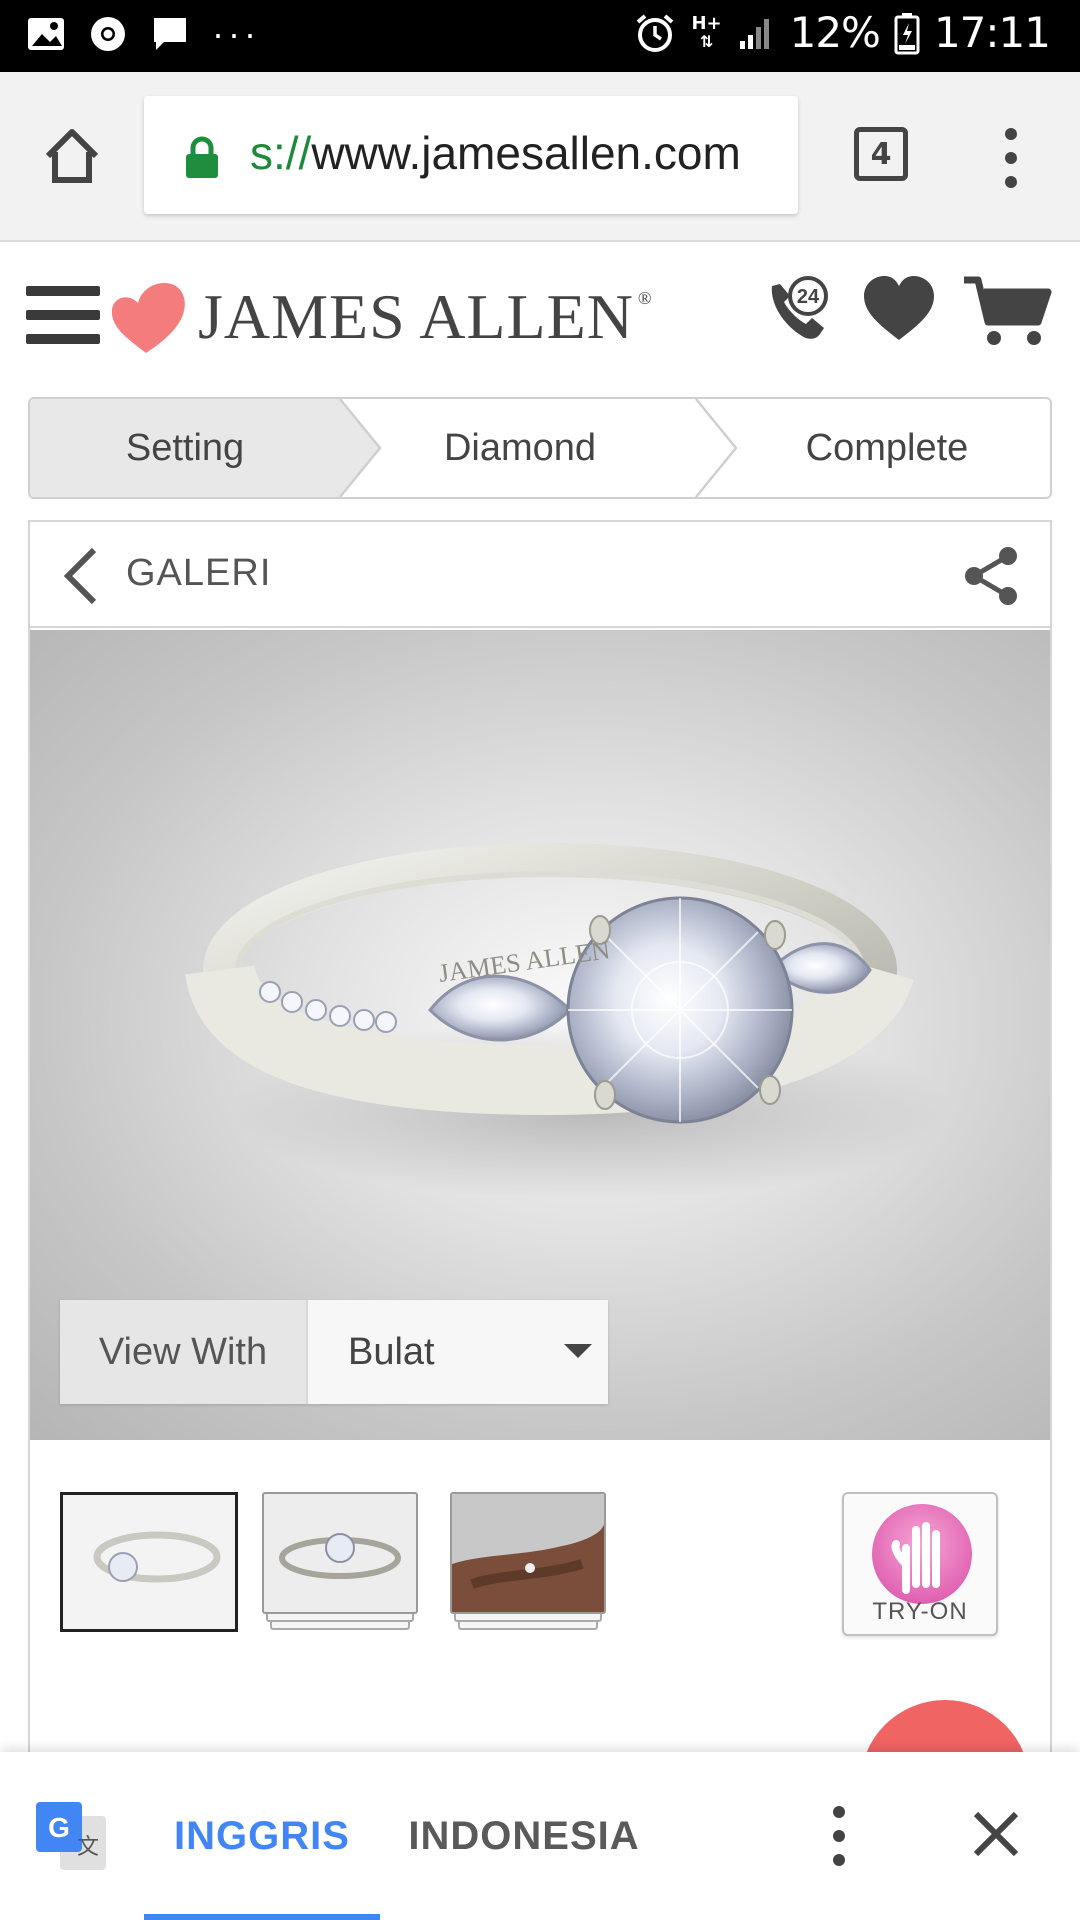 The image size is (1080, 1920). I want to click on close-icon, so click(996, 1834).